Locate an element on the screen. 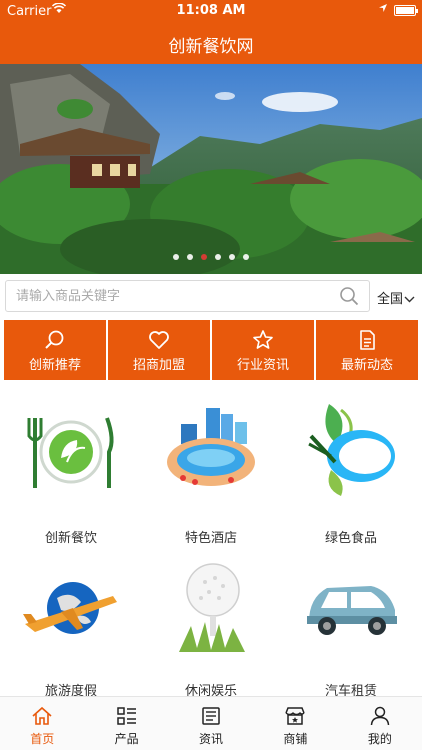  location-arrow-icon is located at coordinates (383, 9).